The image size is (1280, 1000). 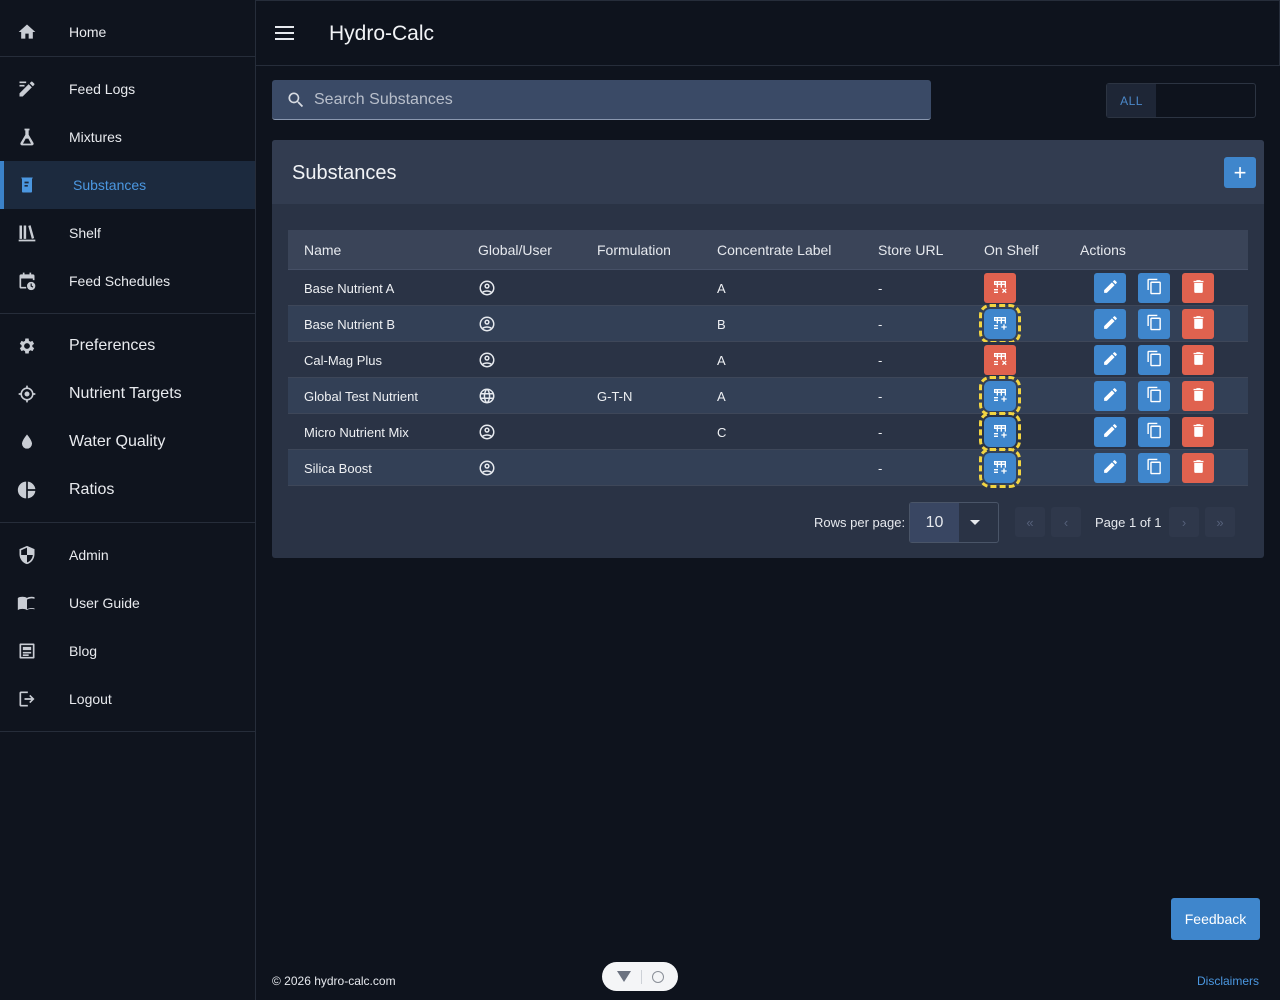 What do you see at coordinates (350, 324) in the screenshot?
I see `cell-name: Base Nutrient B` at bounding box center [350, 324].